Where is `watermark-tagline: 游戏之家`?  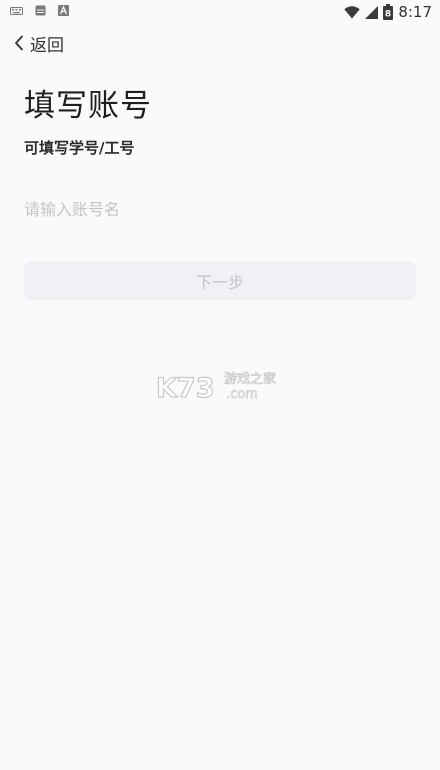
watermark-tagline: 游戏之家 is located at coordinates (250, 379).